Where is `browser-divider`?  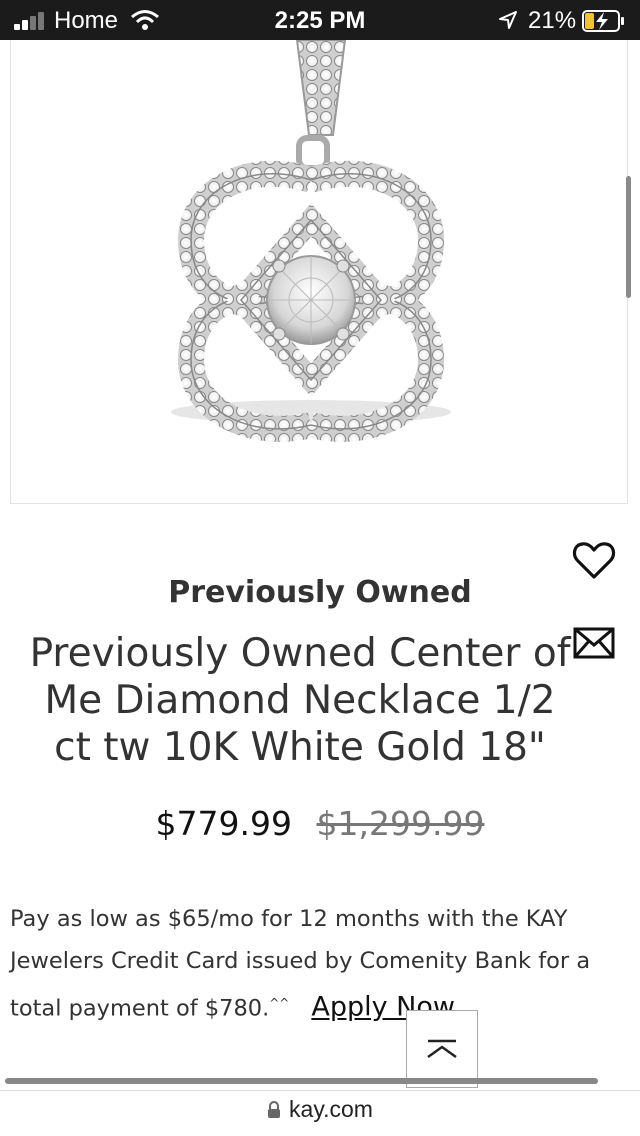
browser-divider is located at coordinates (320, 1090).